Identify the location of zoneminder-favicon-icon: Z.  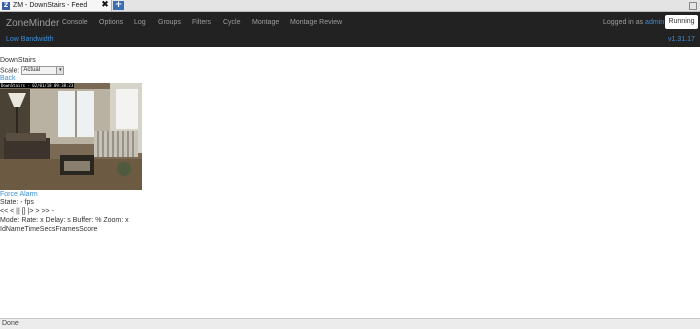
(6, 5).